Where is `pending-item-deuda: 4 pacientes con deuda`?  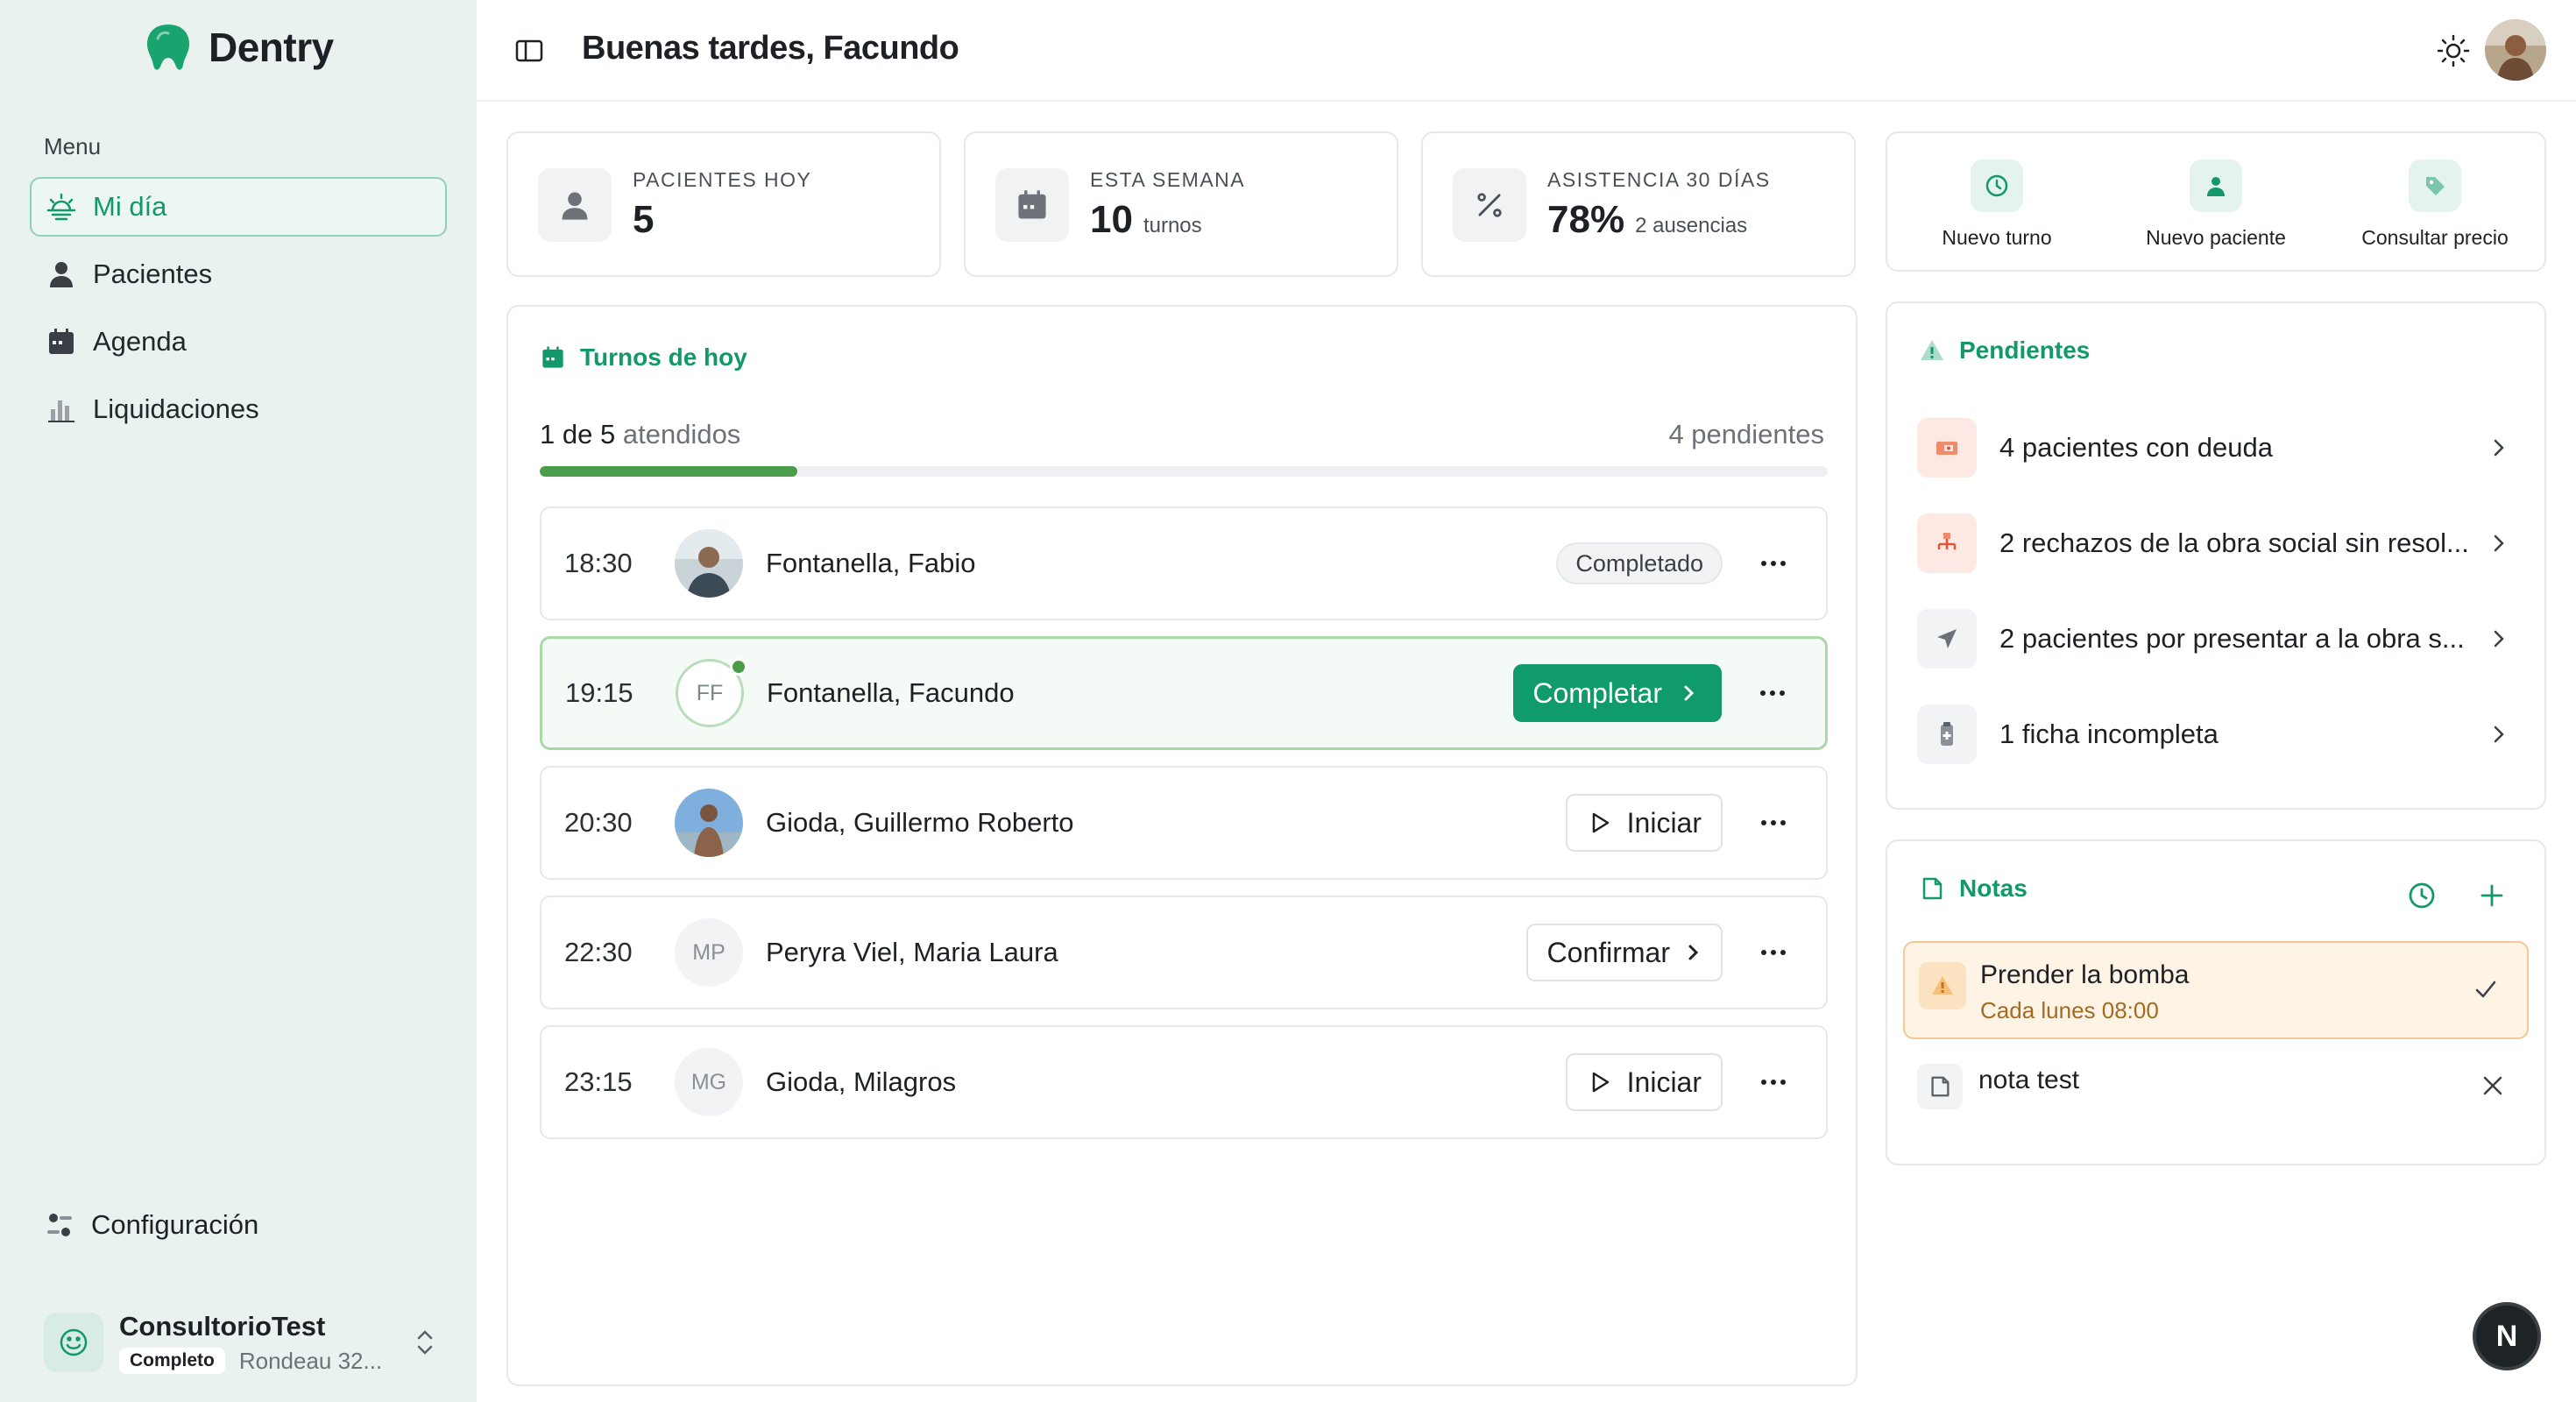 pending-item-deuda: 4 pacientes con deuda is located at coordinates (2219, 447).